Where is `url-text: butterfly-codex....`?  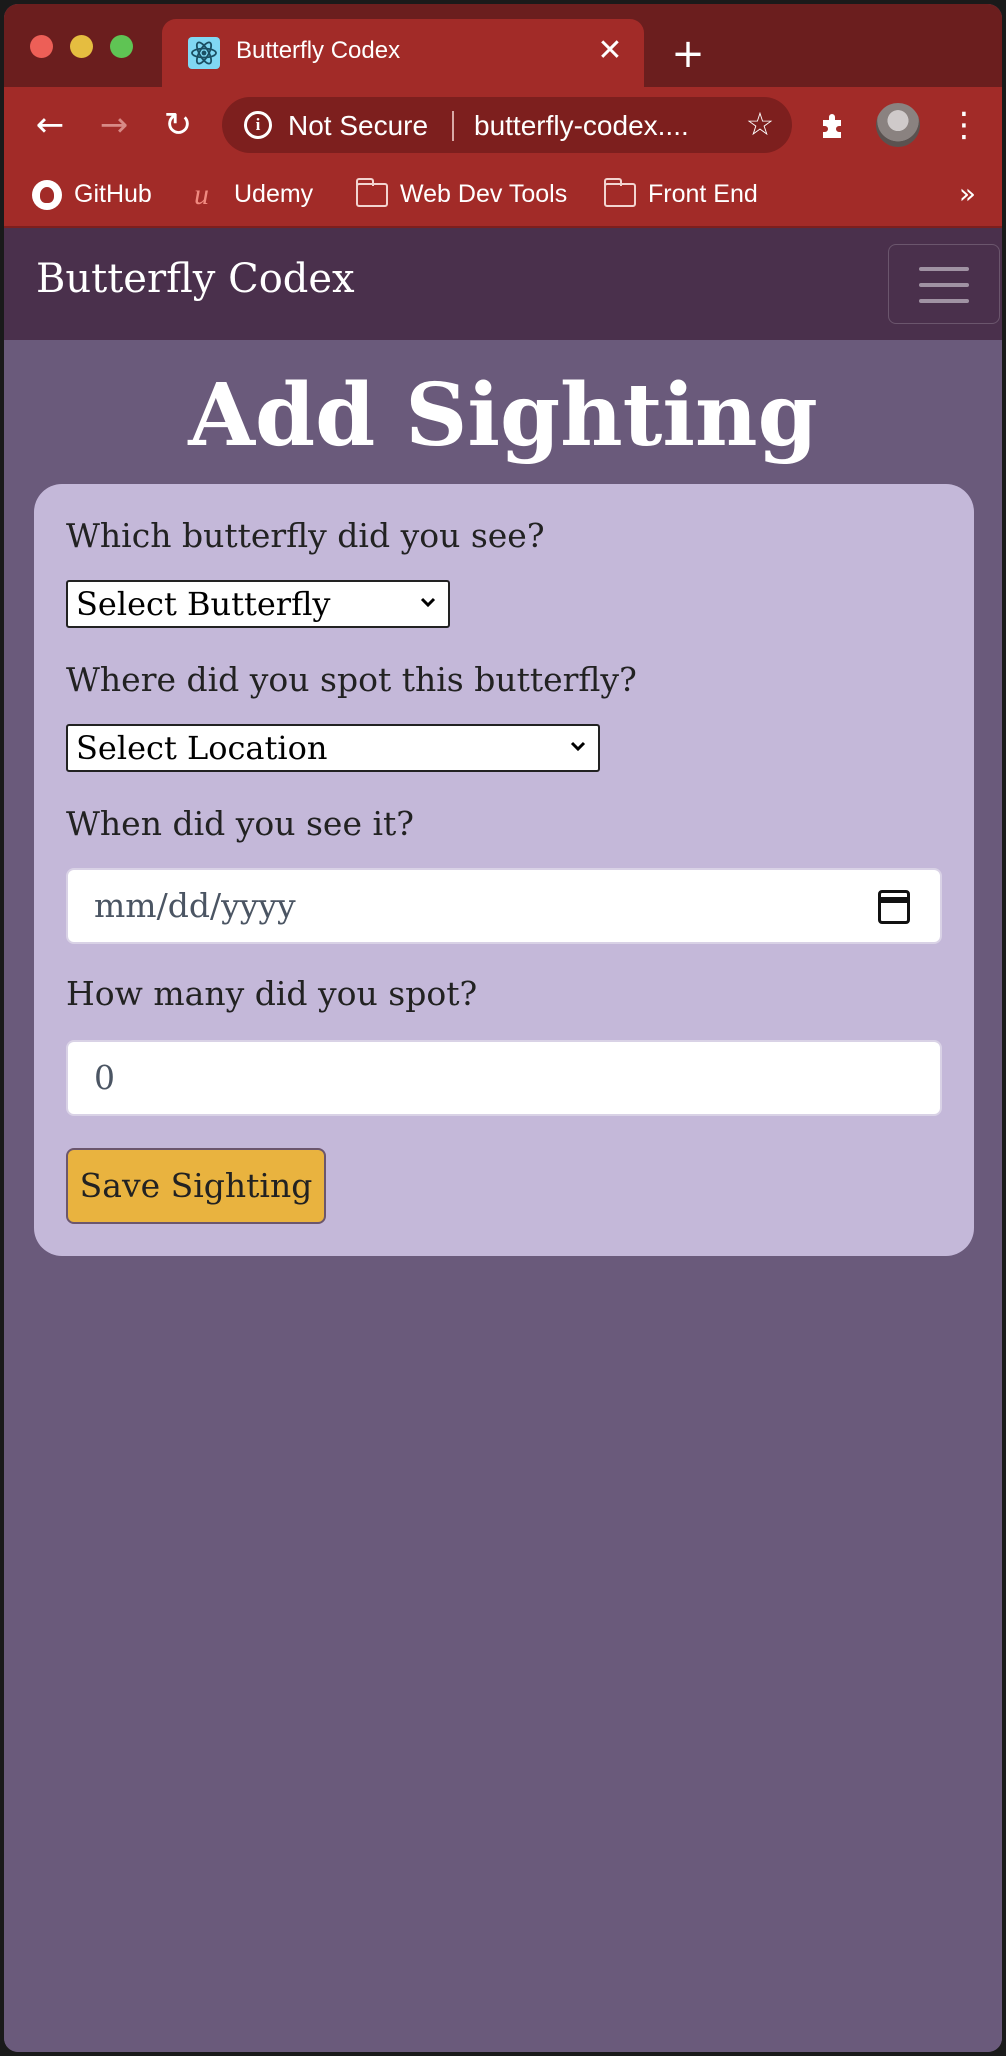 url-text: butterfly-codex.... is located at coordinates (581, 126).